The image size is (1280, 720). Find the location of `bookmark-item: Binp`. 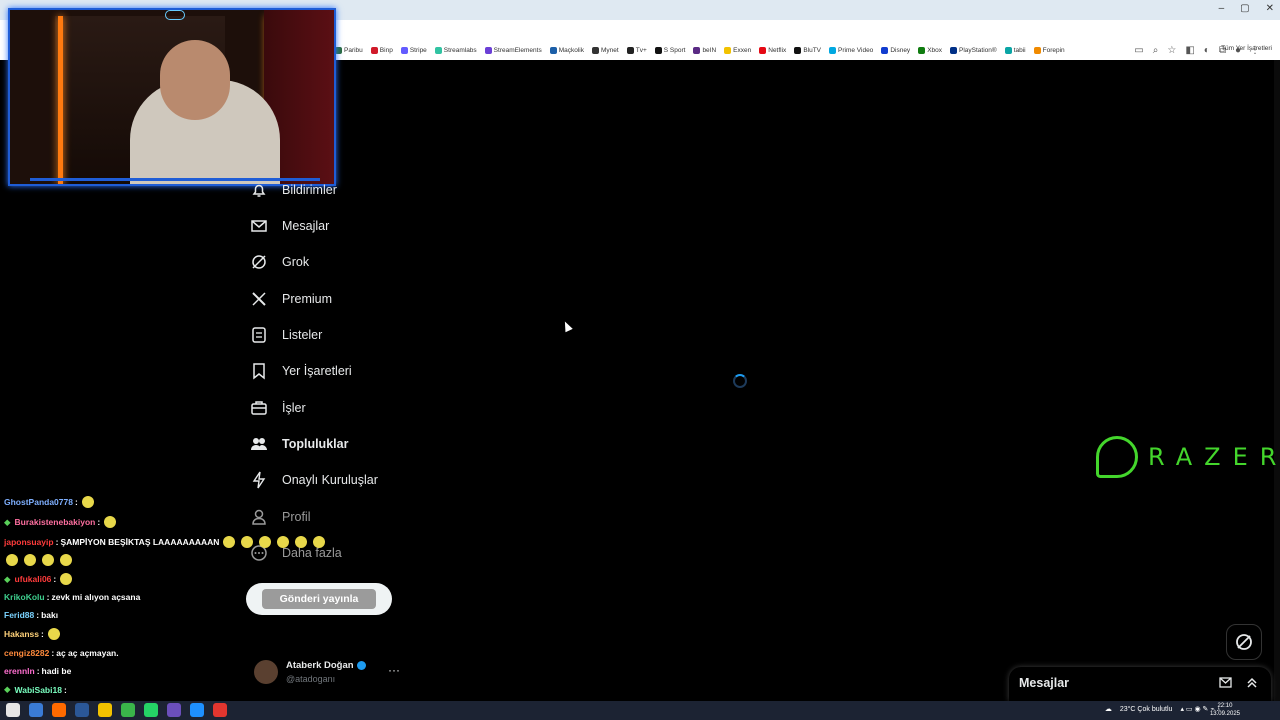

bookmark-item: Binp is located at coordinates (381, 50).